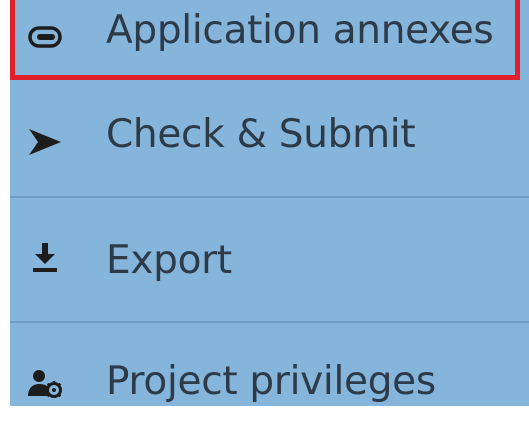 The height and width of the screenshot is (426, 529). What do you see at coordinates (45, 37) in the screenshot?
I see `paperclip-icon` at bounding box center [45, 37].